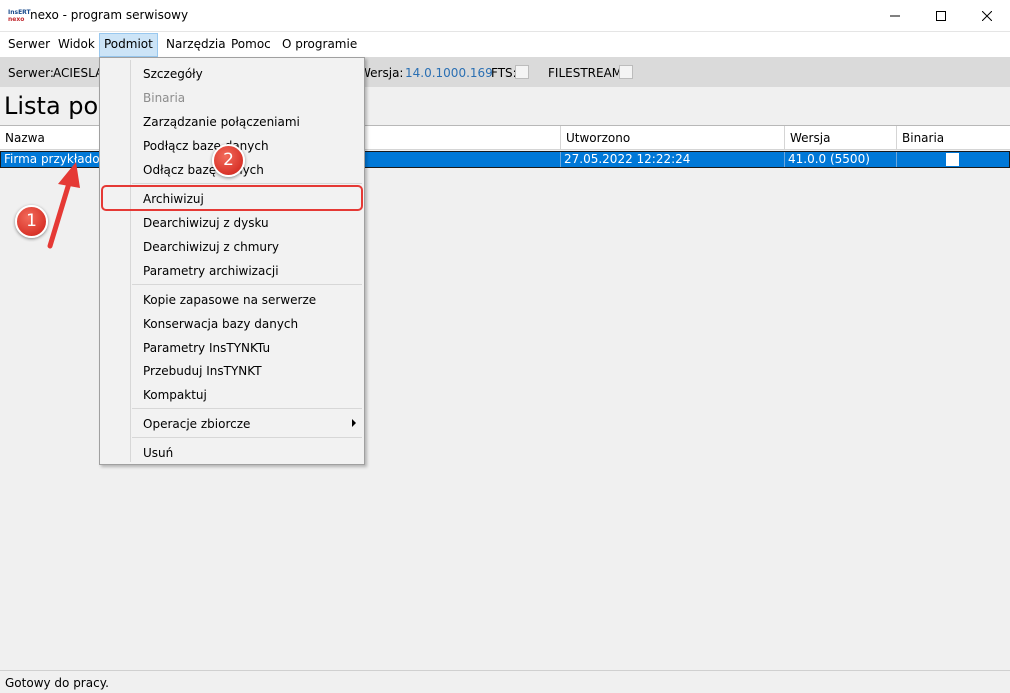 This screenshot has height=693, width=1010. What do you see at coordinates (841, 159) in the screenshot?
I see `cell-wersja: 41.0.0 (5500)` at bounding box center [841, 159].